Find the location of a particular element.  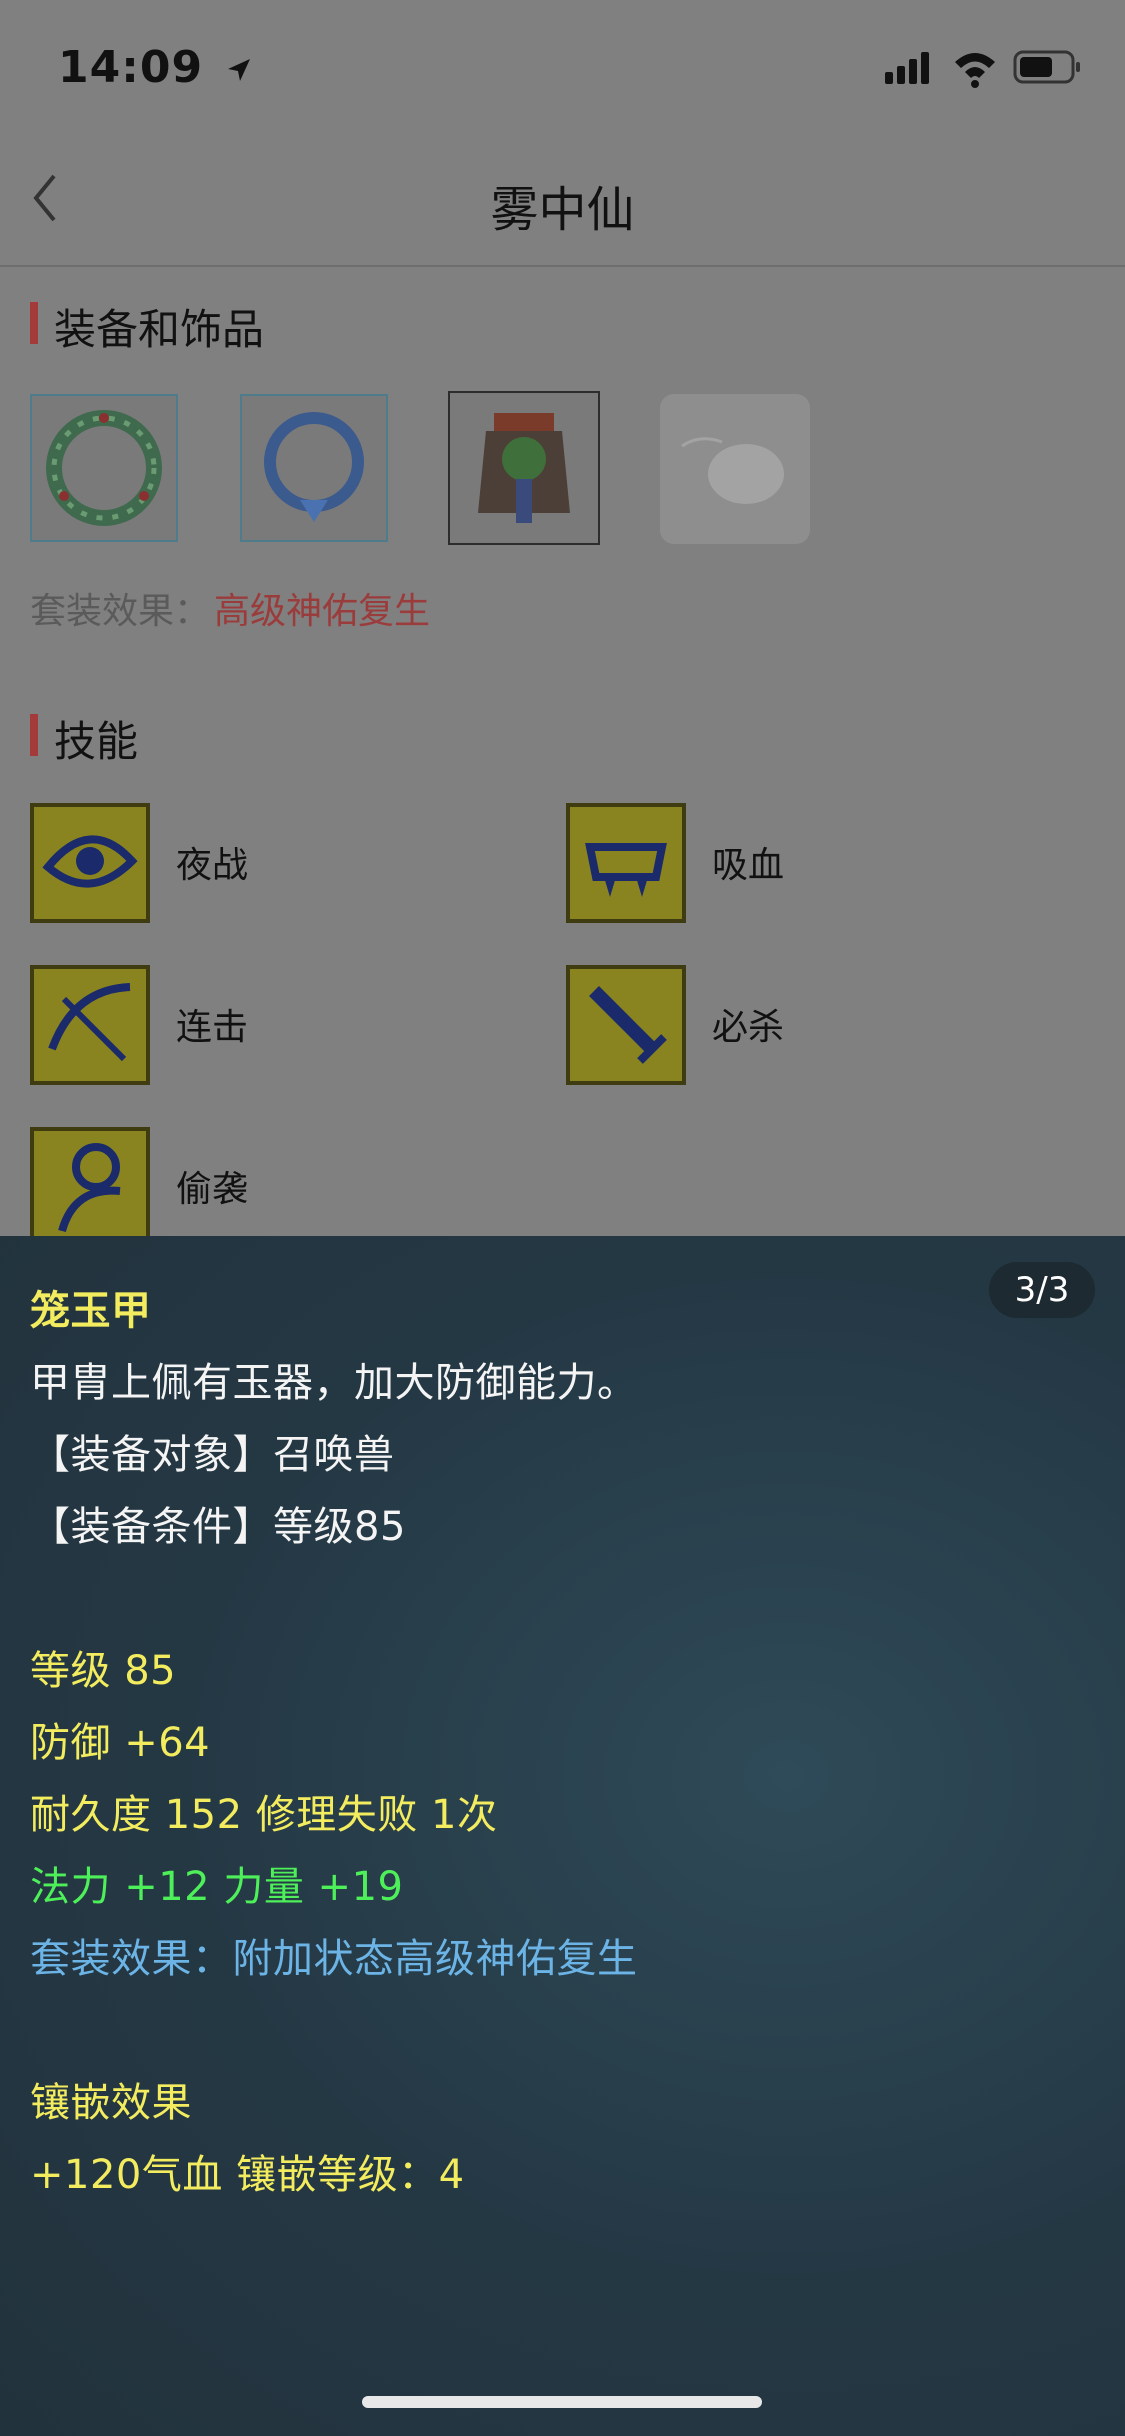

page-indicator: 3/3 is located at coordinates (1042, 1290).